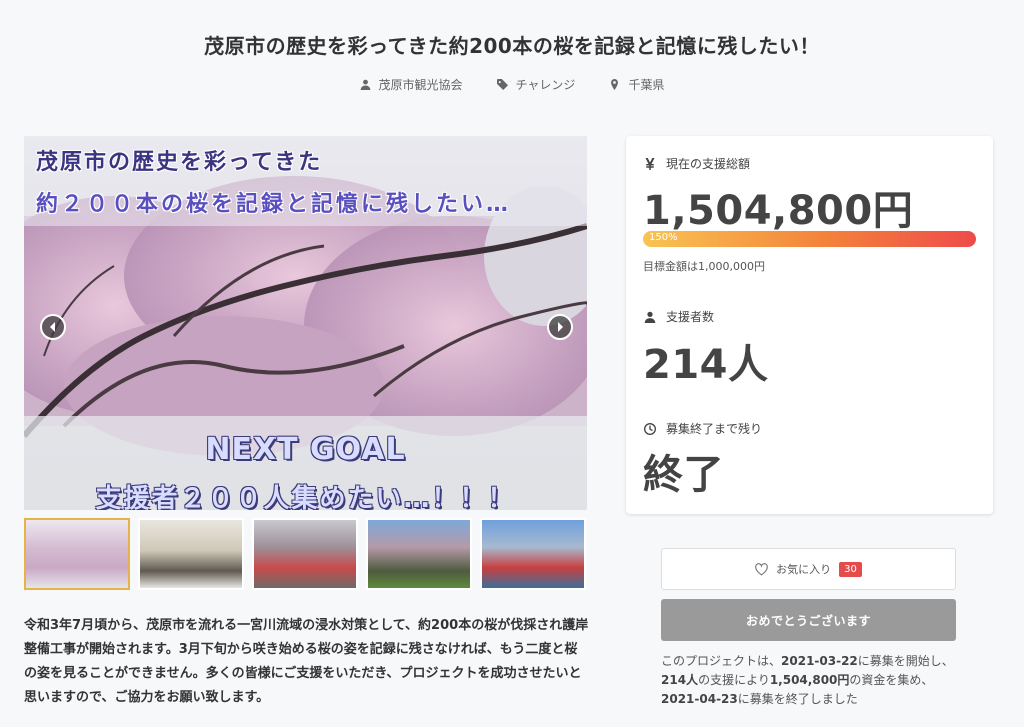 The height and width of the screenshot is (727, 1024). I want to click on tag-icon, so click(502, 84).